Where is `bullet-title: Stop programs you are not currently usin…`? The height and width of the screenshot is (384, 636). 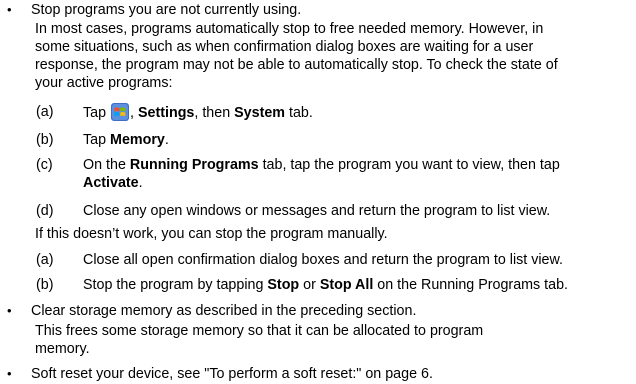
bullet-title: Stop programs you are not currently usin… is located at coordinates (166, 10).